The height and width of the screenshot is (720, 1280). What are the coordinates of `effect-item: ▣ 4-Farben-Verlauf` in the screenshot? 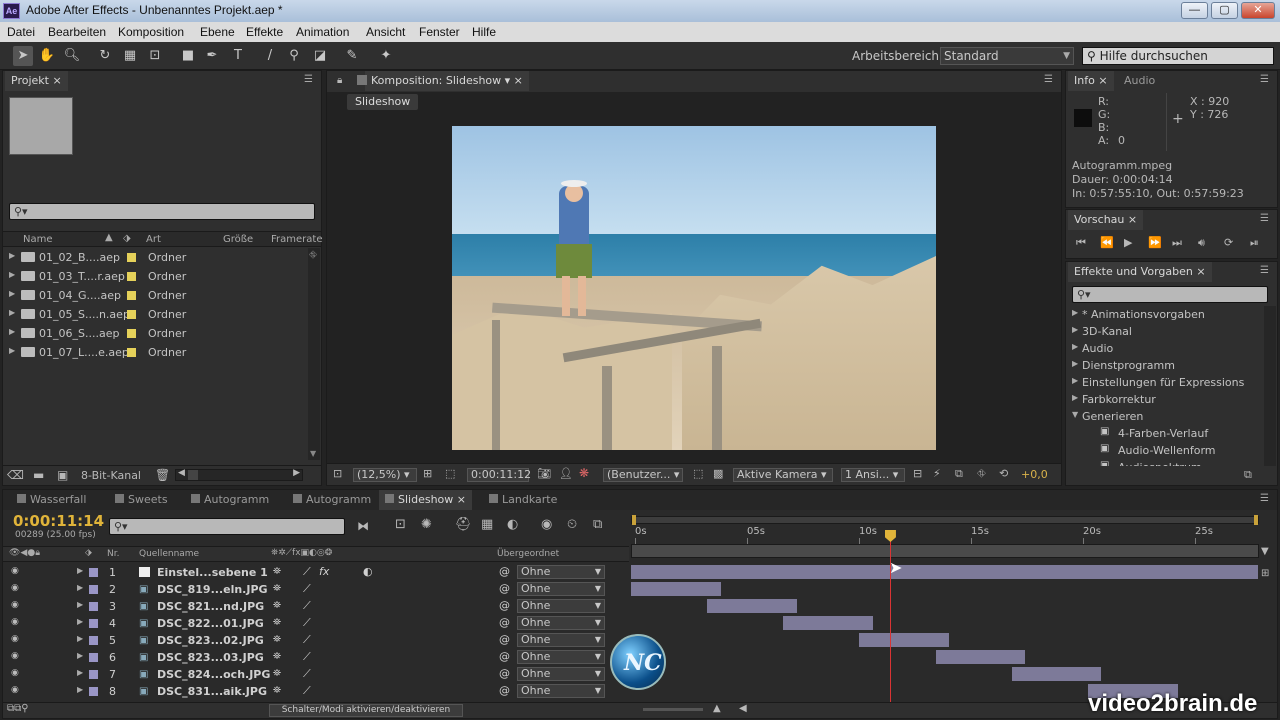 It's located at (1164, 433).